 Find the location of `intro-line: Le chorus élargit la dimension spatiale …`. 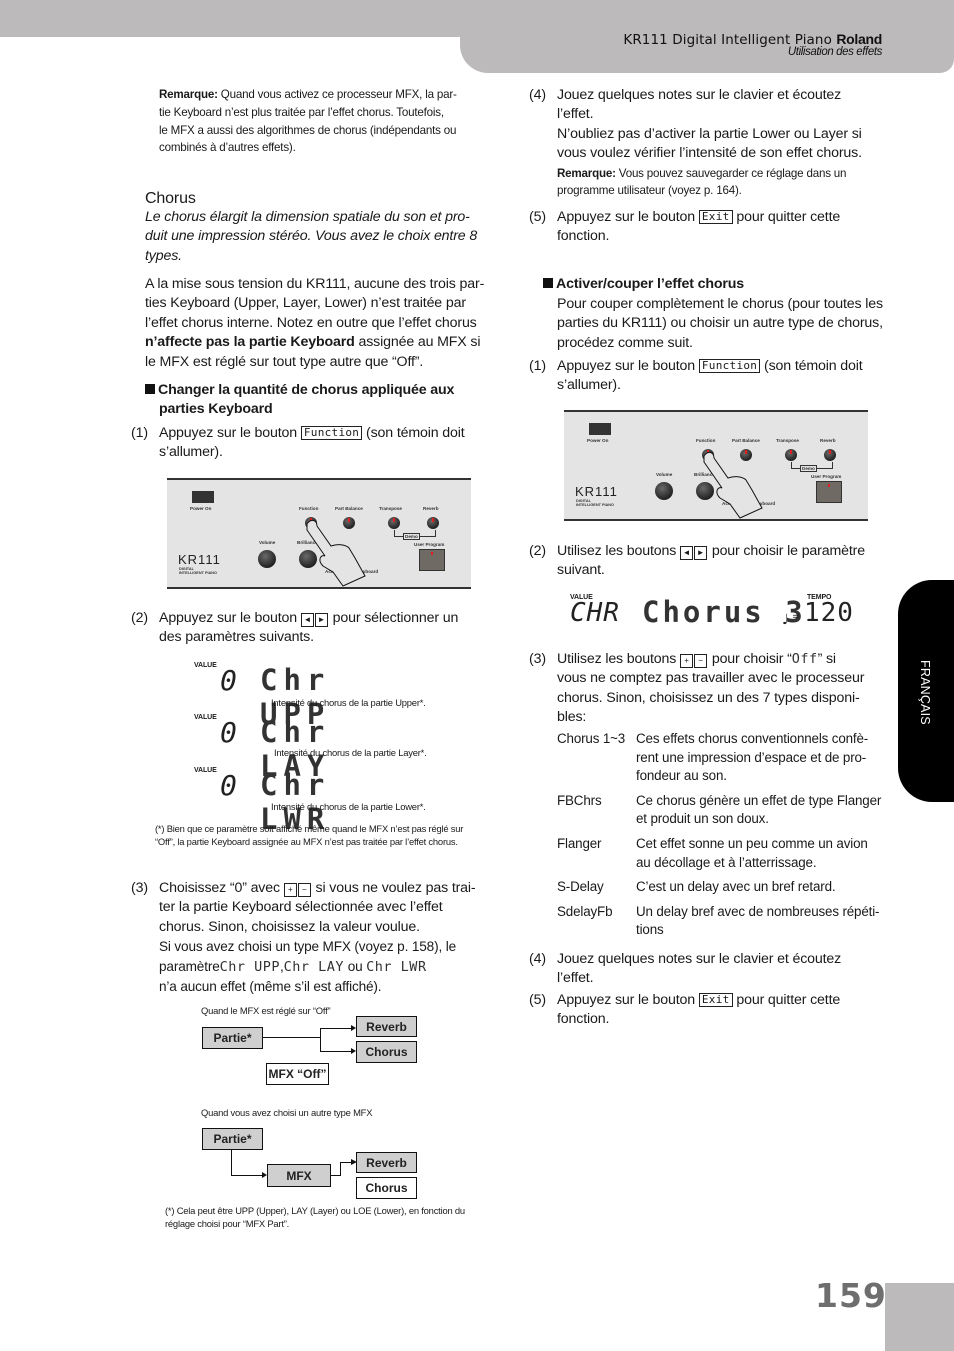

intro-line: Le chorus élargit la dimension spatiale … is located at coordinates (307, 217).